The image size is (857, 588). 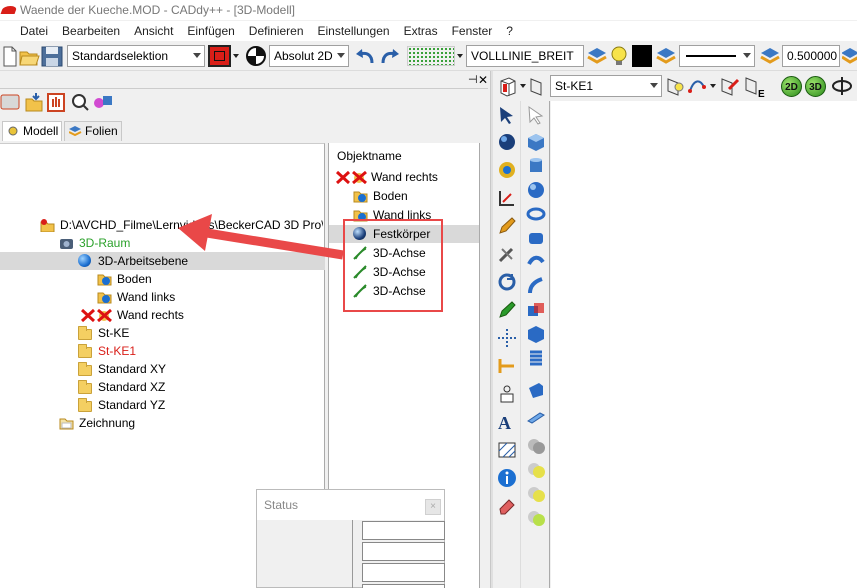 I want to click on menu-einstellungen: Einstellungen, so click(x=354, y=31).